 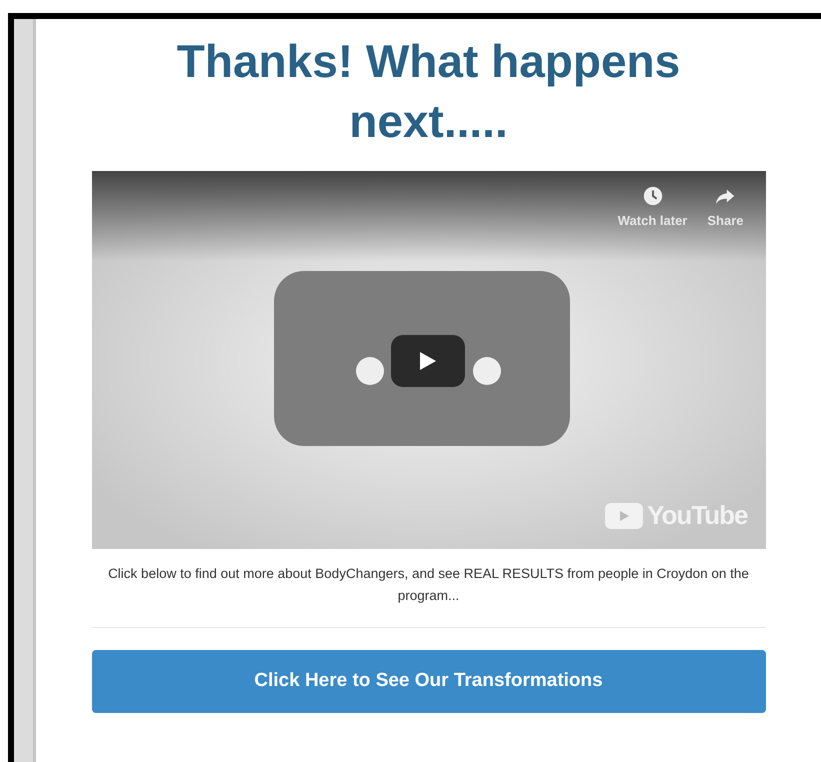 I want to click on play-button, so click(x=427, y=361).